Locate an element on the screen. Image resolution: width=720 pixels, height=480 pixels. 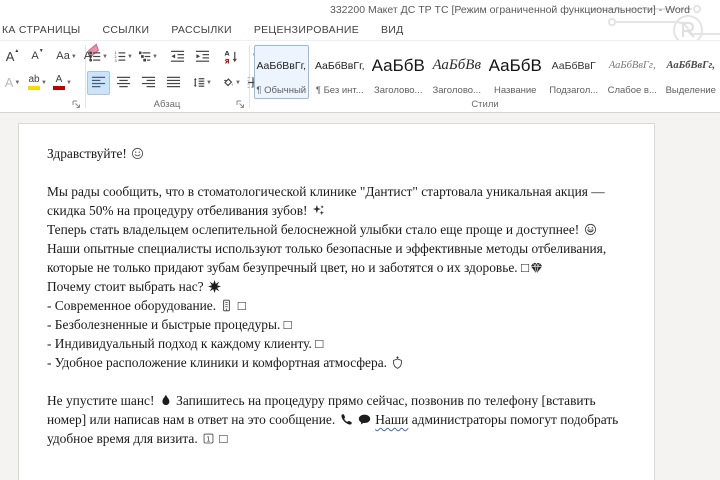
increase-indent-button is located at coordinates (202, 57).